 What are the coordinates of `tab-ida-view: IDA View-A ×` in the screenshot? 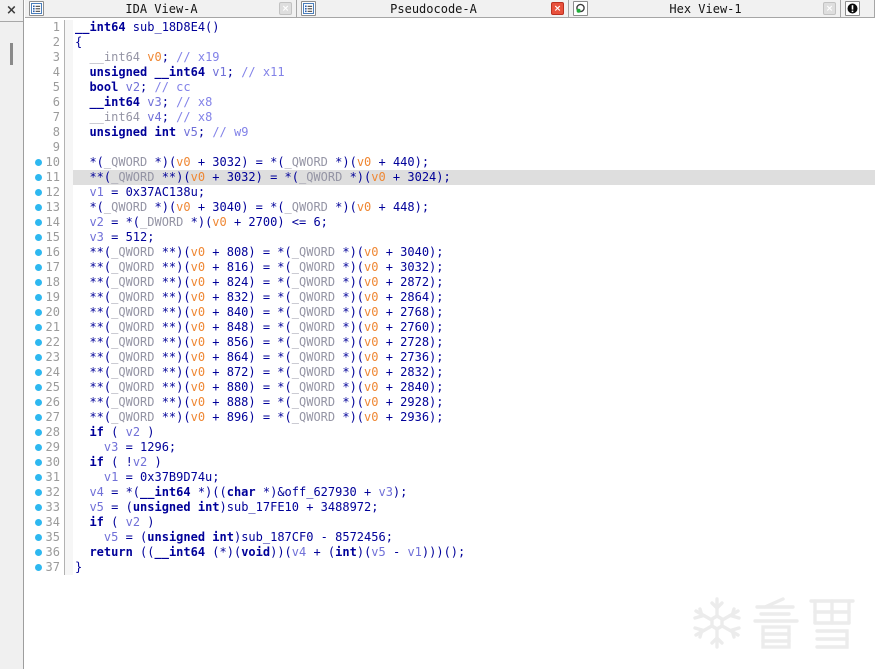 It's located at (161, 8).